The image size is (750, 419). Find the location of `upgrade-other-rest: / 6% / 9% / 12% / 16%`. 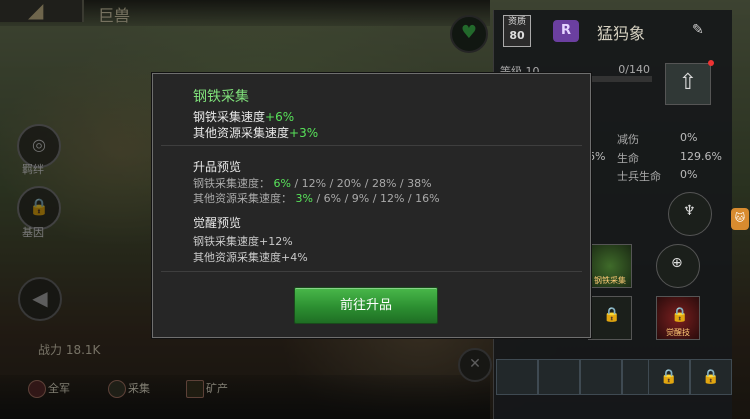

upgrade-other-rest: / 6% / 9% / 12% / 16% is located at coordinates (376, 198).